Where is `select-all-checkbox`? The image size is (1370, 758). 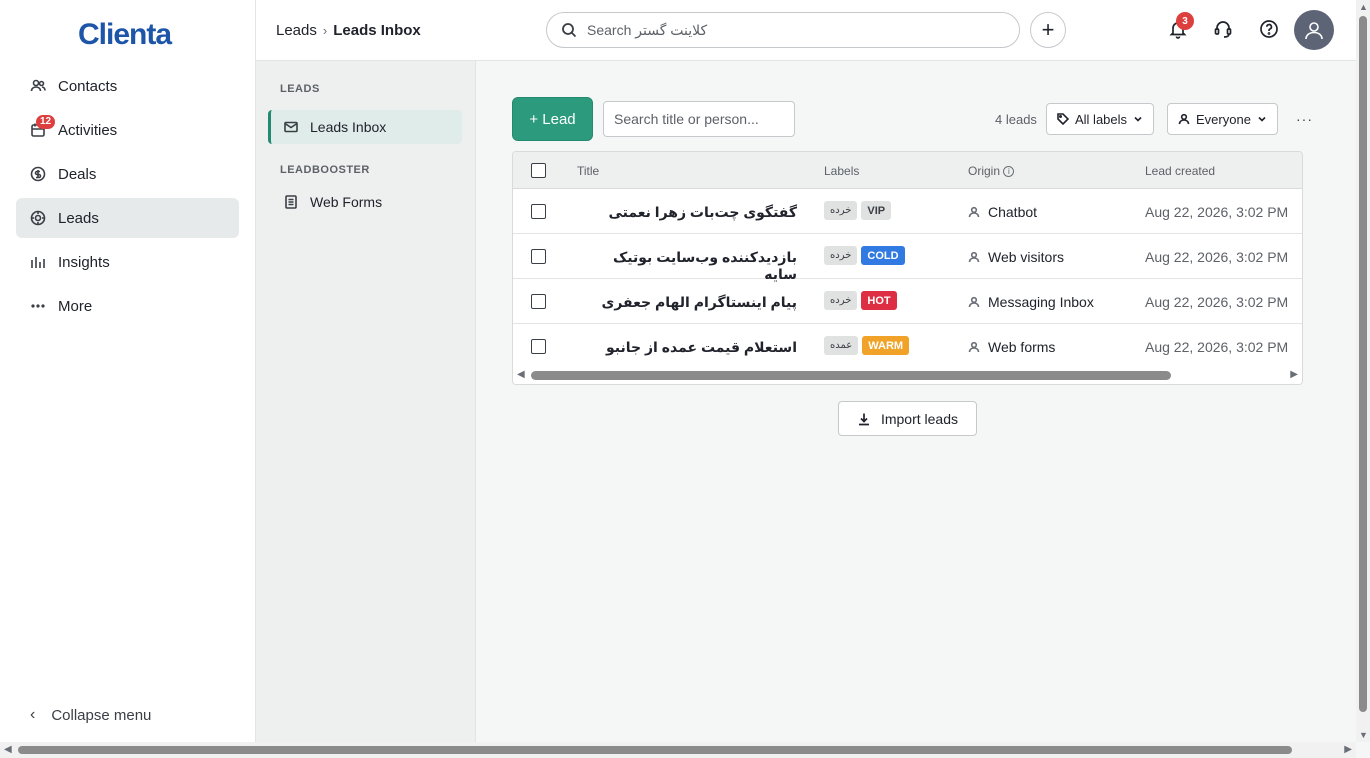 select-all-checkbox is located at coordinates (538, 170).